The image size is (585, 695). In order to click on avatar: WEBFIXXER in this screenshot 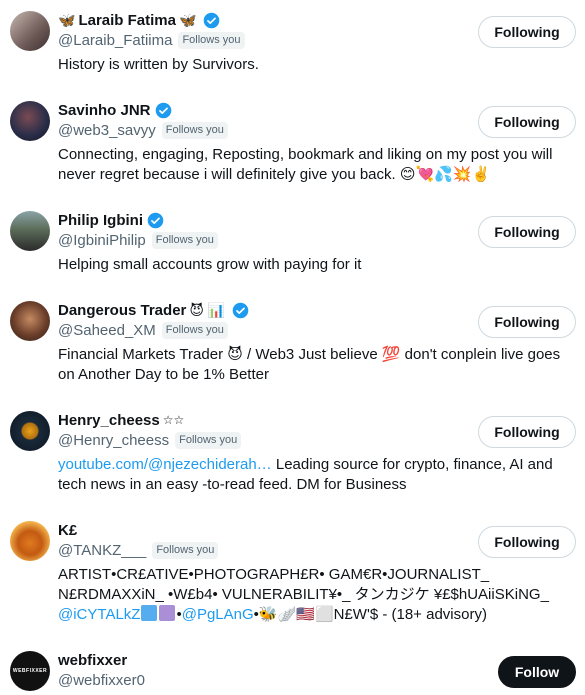, I will do `click(30, 671)`.